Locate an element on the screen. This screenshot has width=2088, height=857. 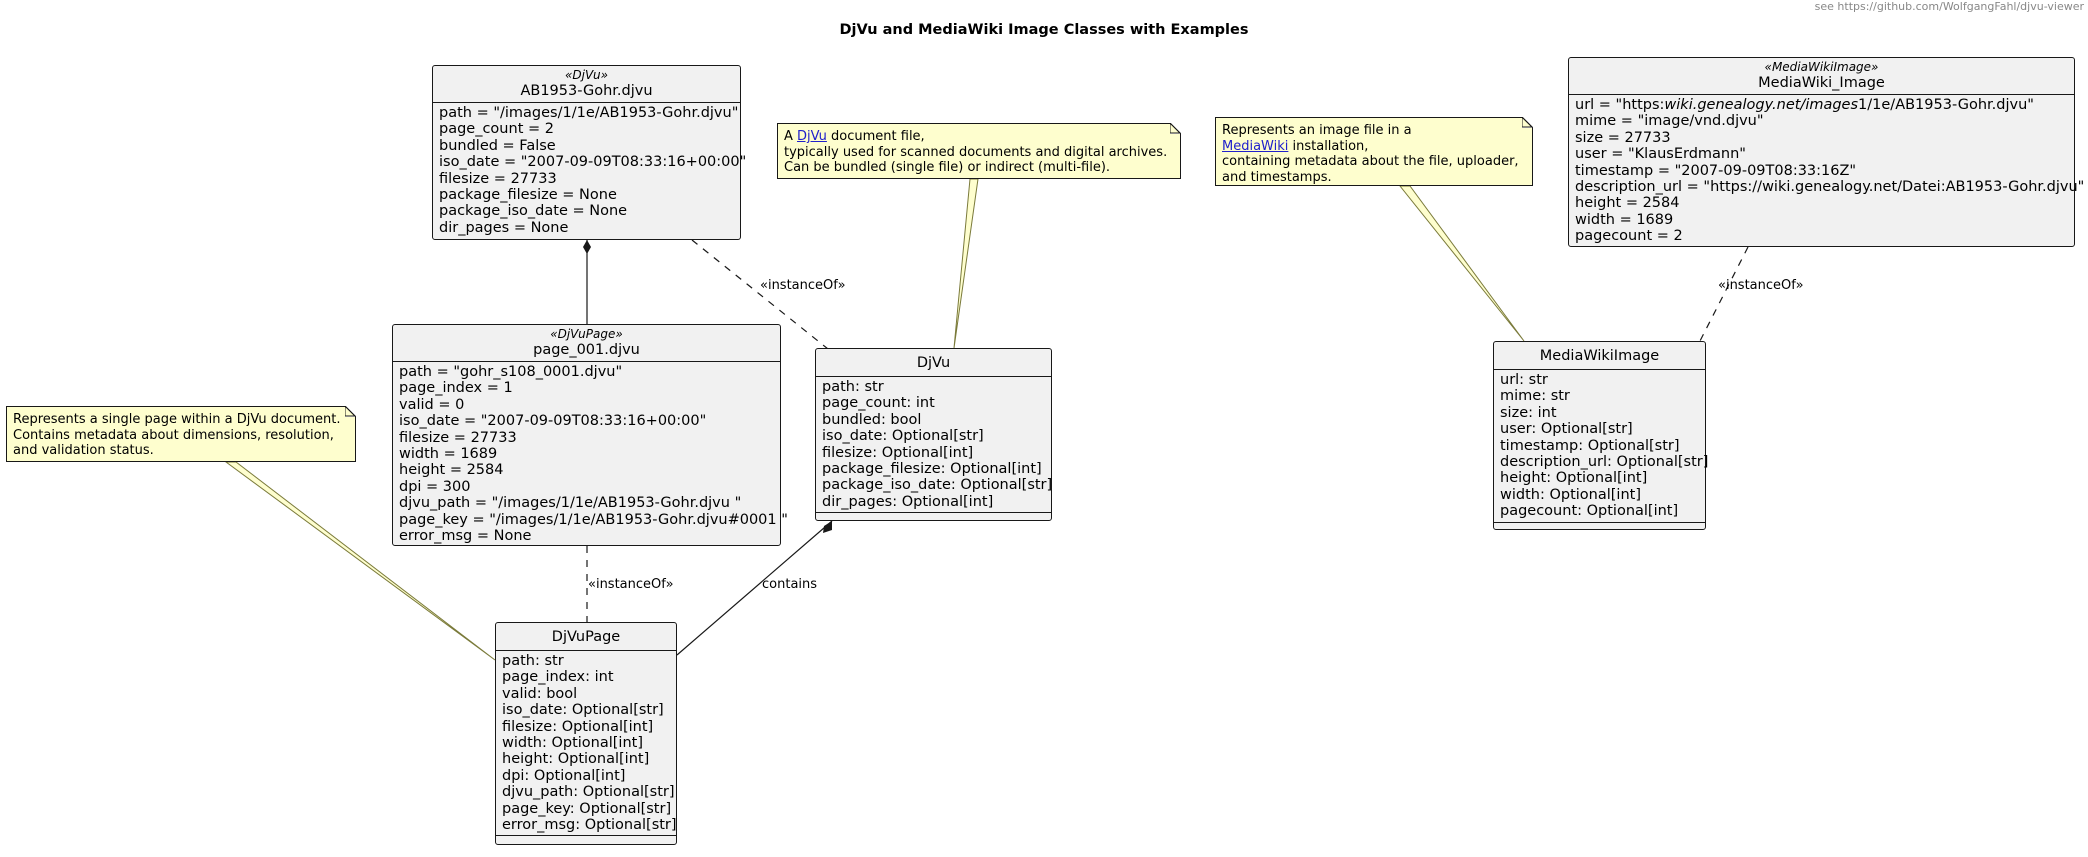
field-row: dpi: Optional[int] is located at coordinates (564, 775).